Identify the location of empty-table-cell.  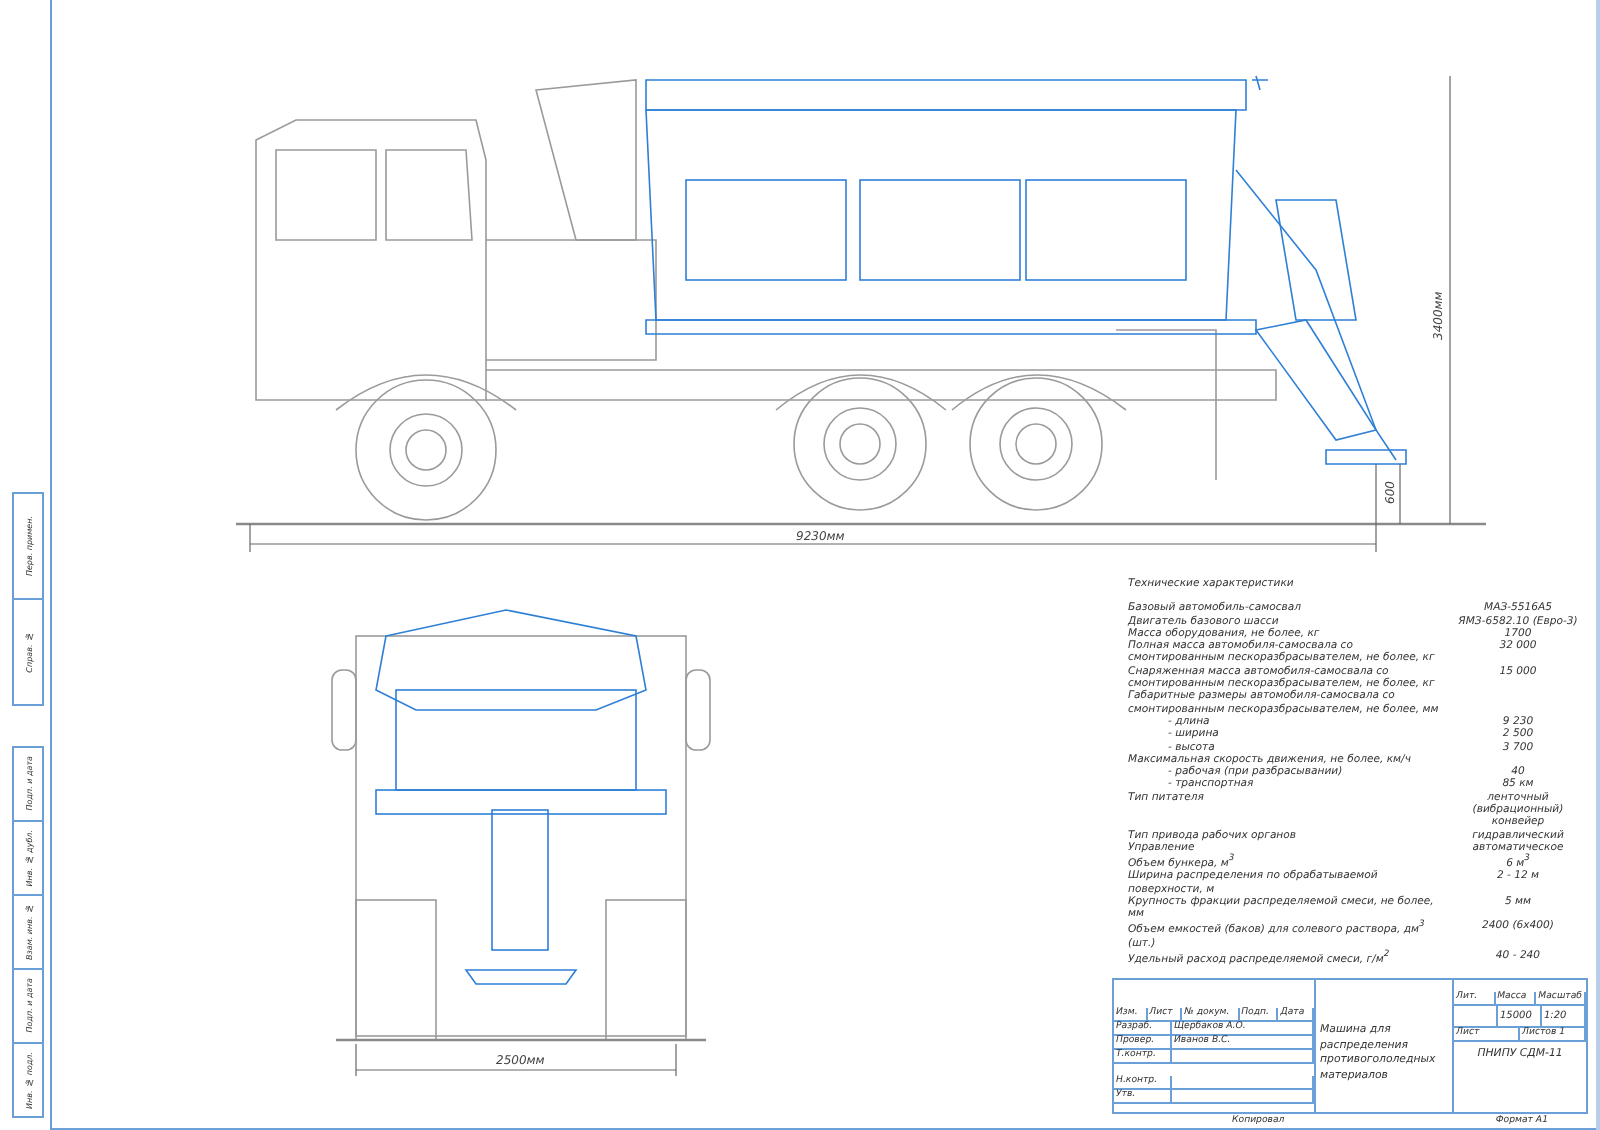
(1476, 1017).